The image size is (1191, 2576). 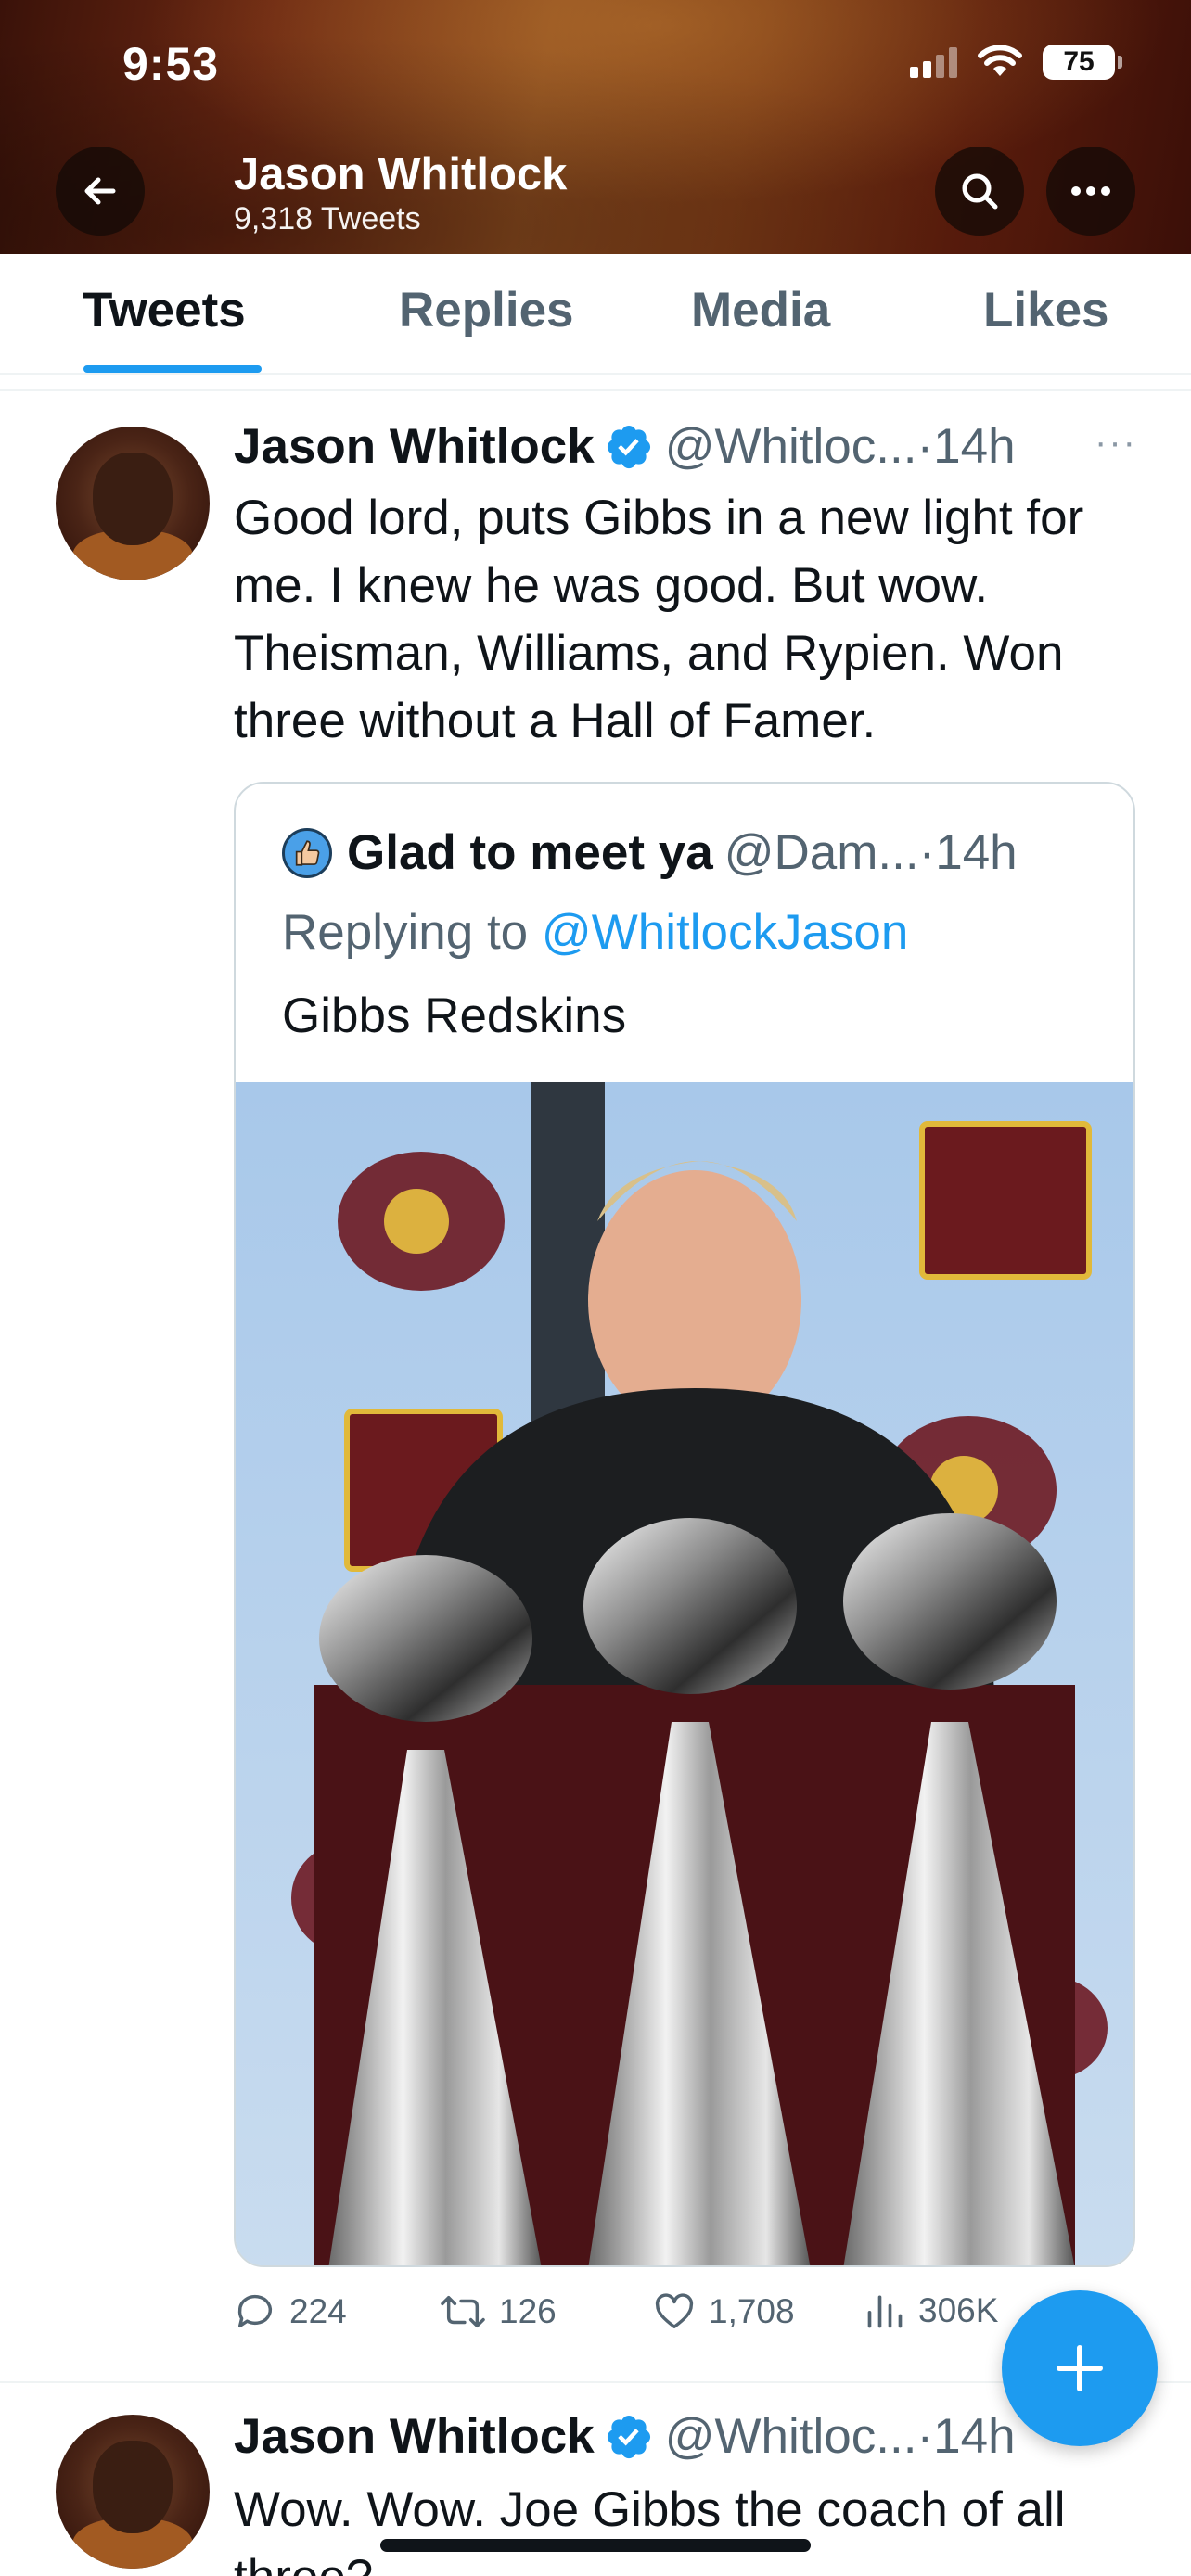 I want to click on active-tab-indicator, so click(x=172, y=369).